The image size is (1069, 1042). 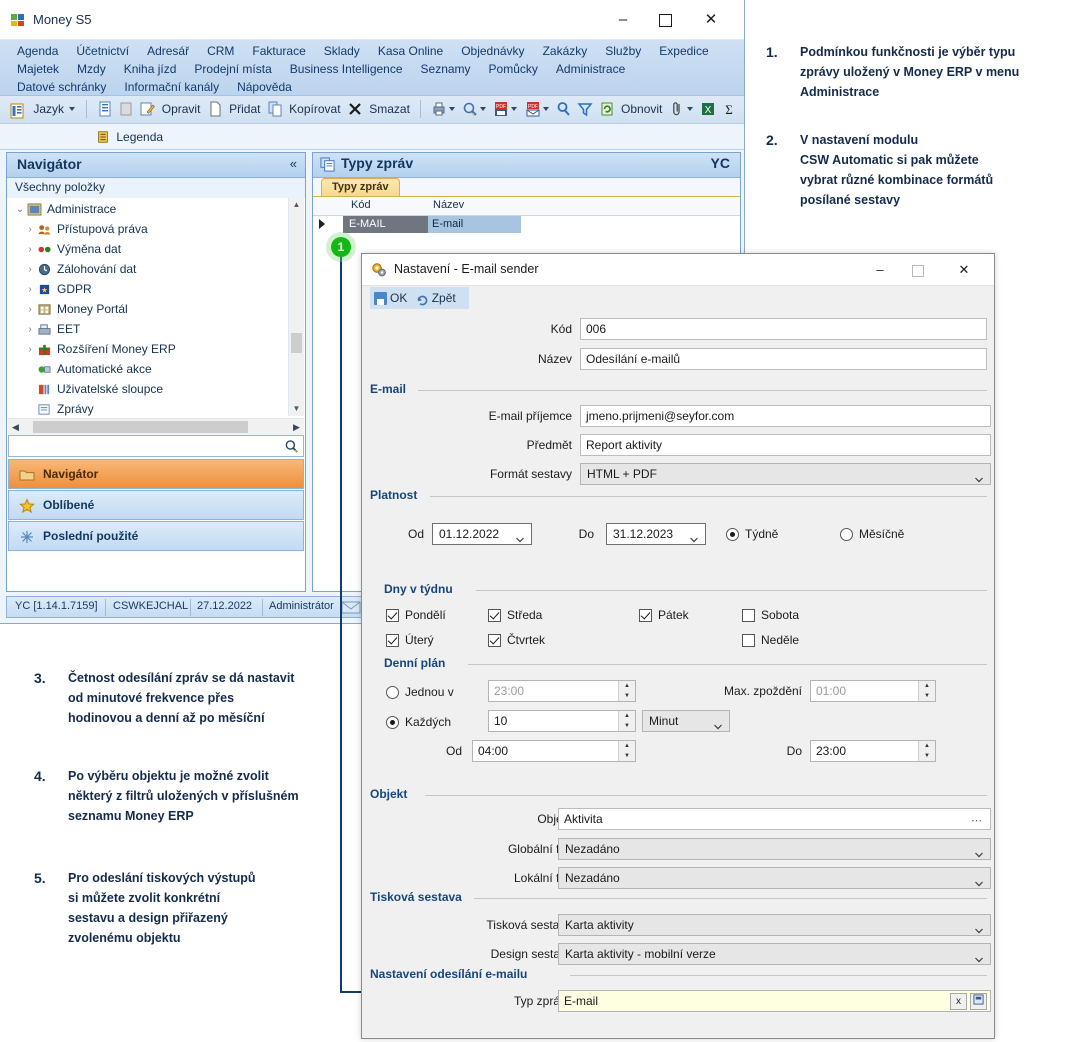 What do you see at coordinates (37, 51) in the screenshot?
I see `menu-item-agenda: Agenda` at bounding box center [37, 51].